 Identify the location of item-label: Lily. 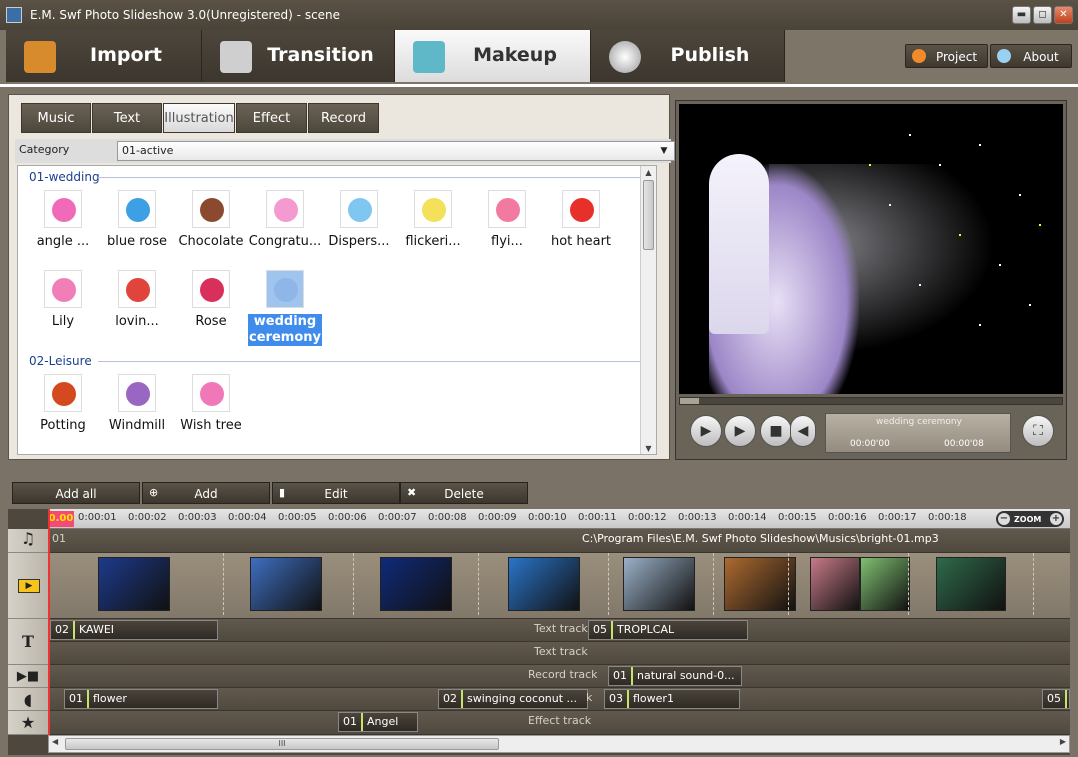
(63, 321).